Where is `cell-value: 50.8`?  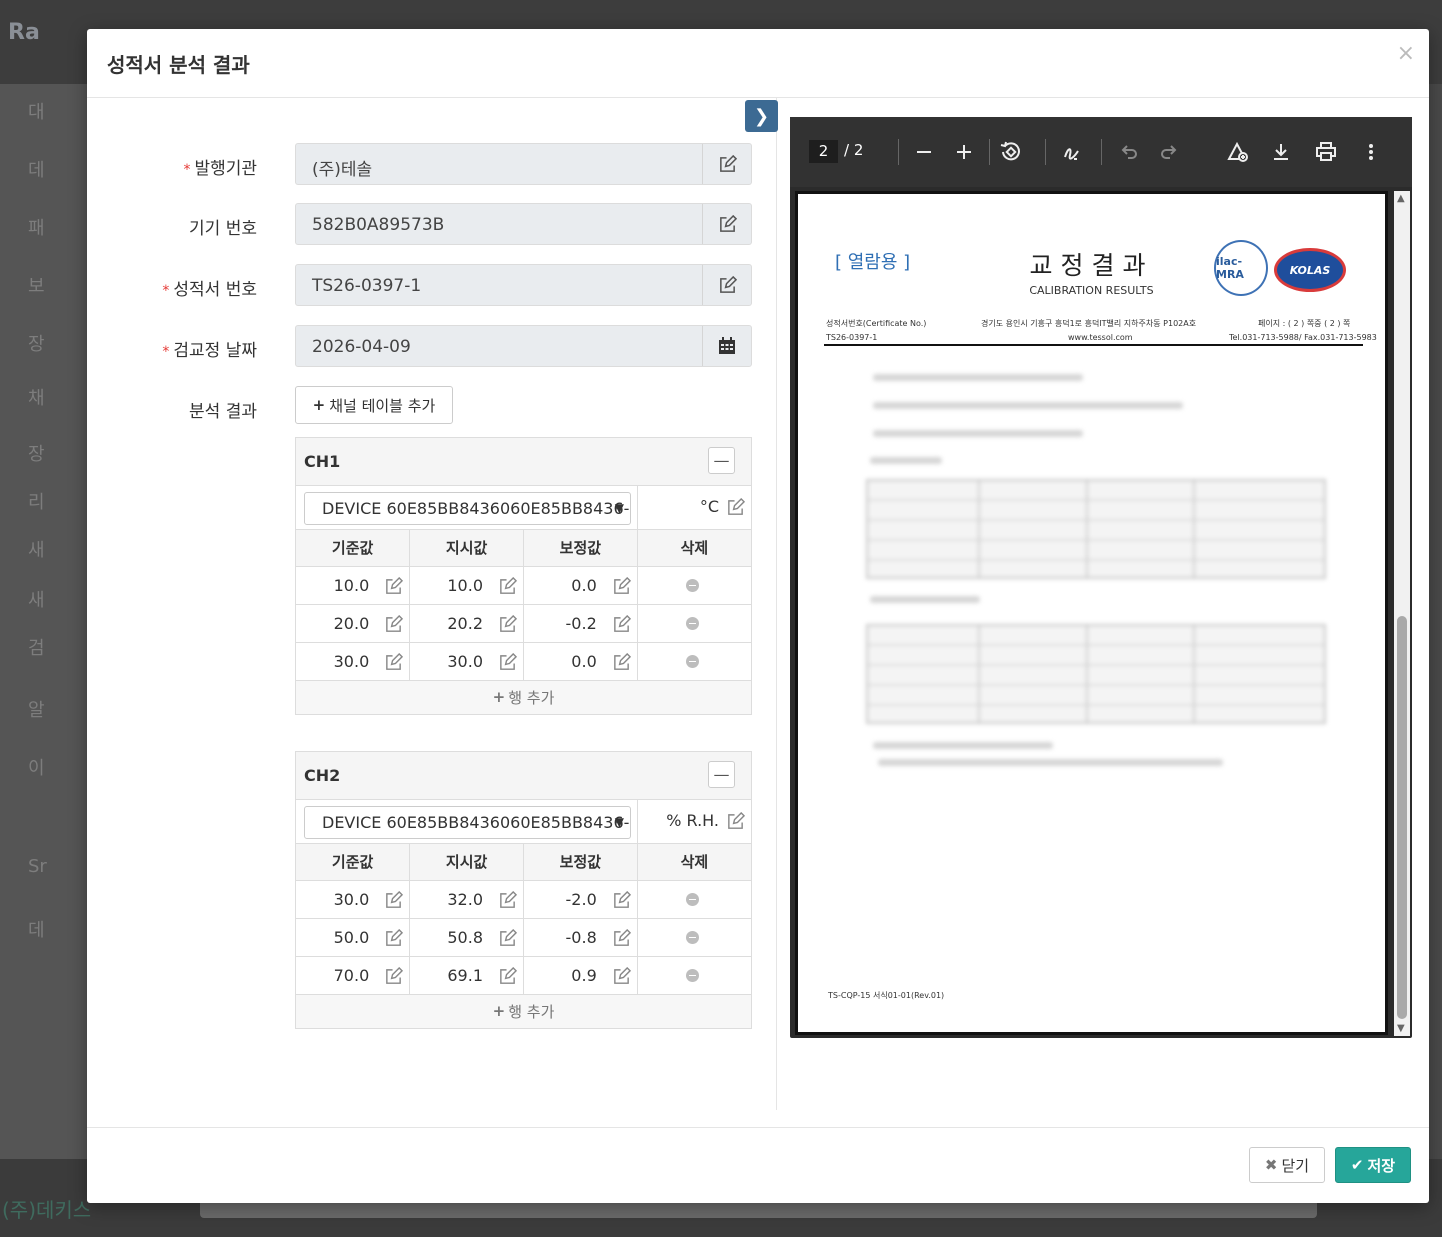
cell-value: 50.8 is located at coordinates (465, 937).